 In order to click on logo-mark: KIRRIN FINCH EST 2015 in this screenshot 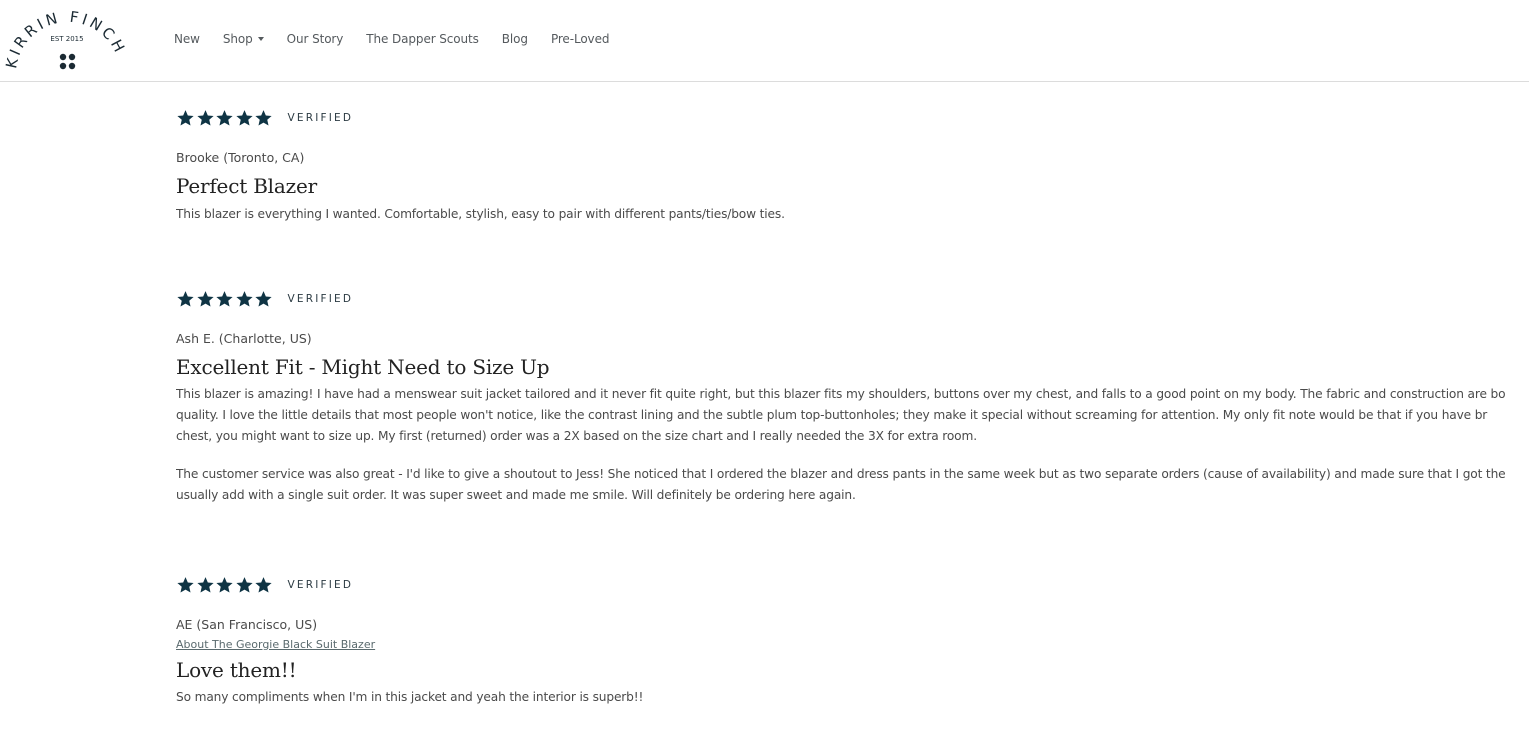, I will do `click(64, 39)`.